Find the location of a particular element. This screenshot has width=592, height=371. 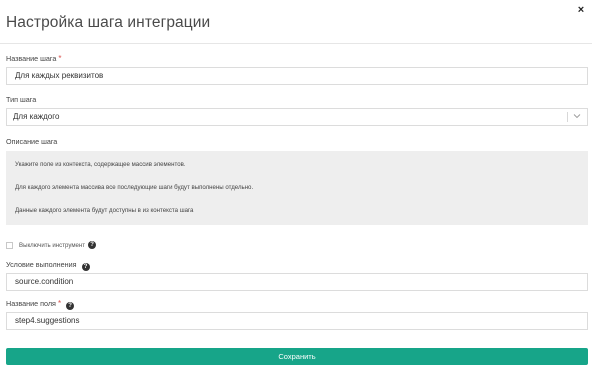

field-name-input: step4.suggestions is located at coordinates (297, 321).